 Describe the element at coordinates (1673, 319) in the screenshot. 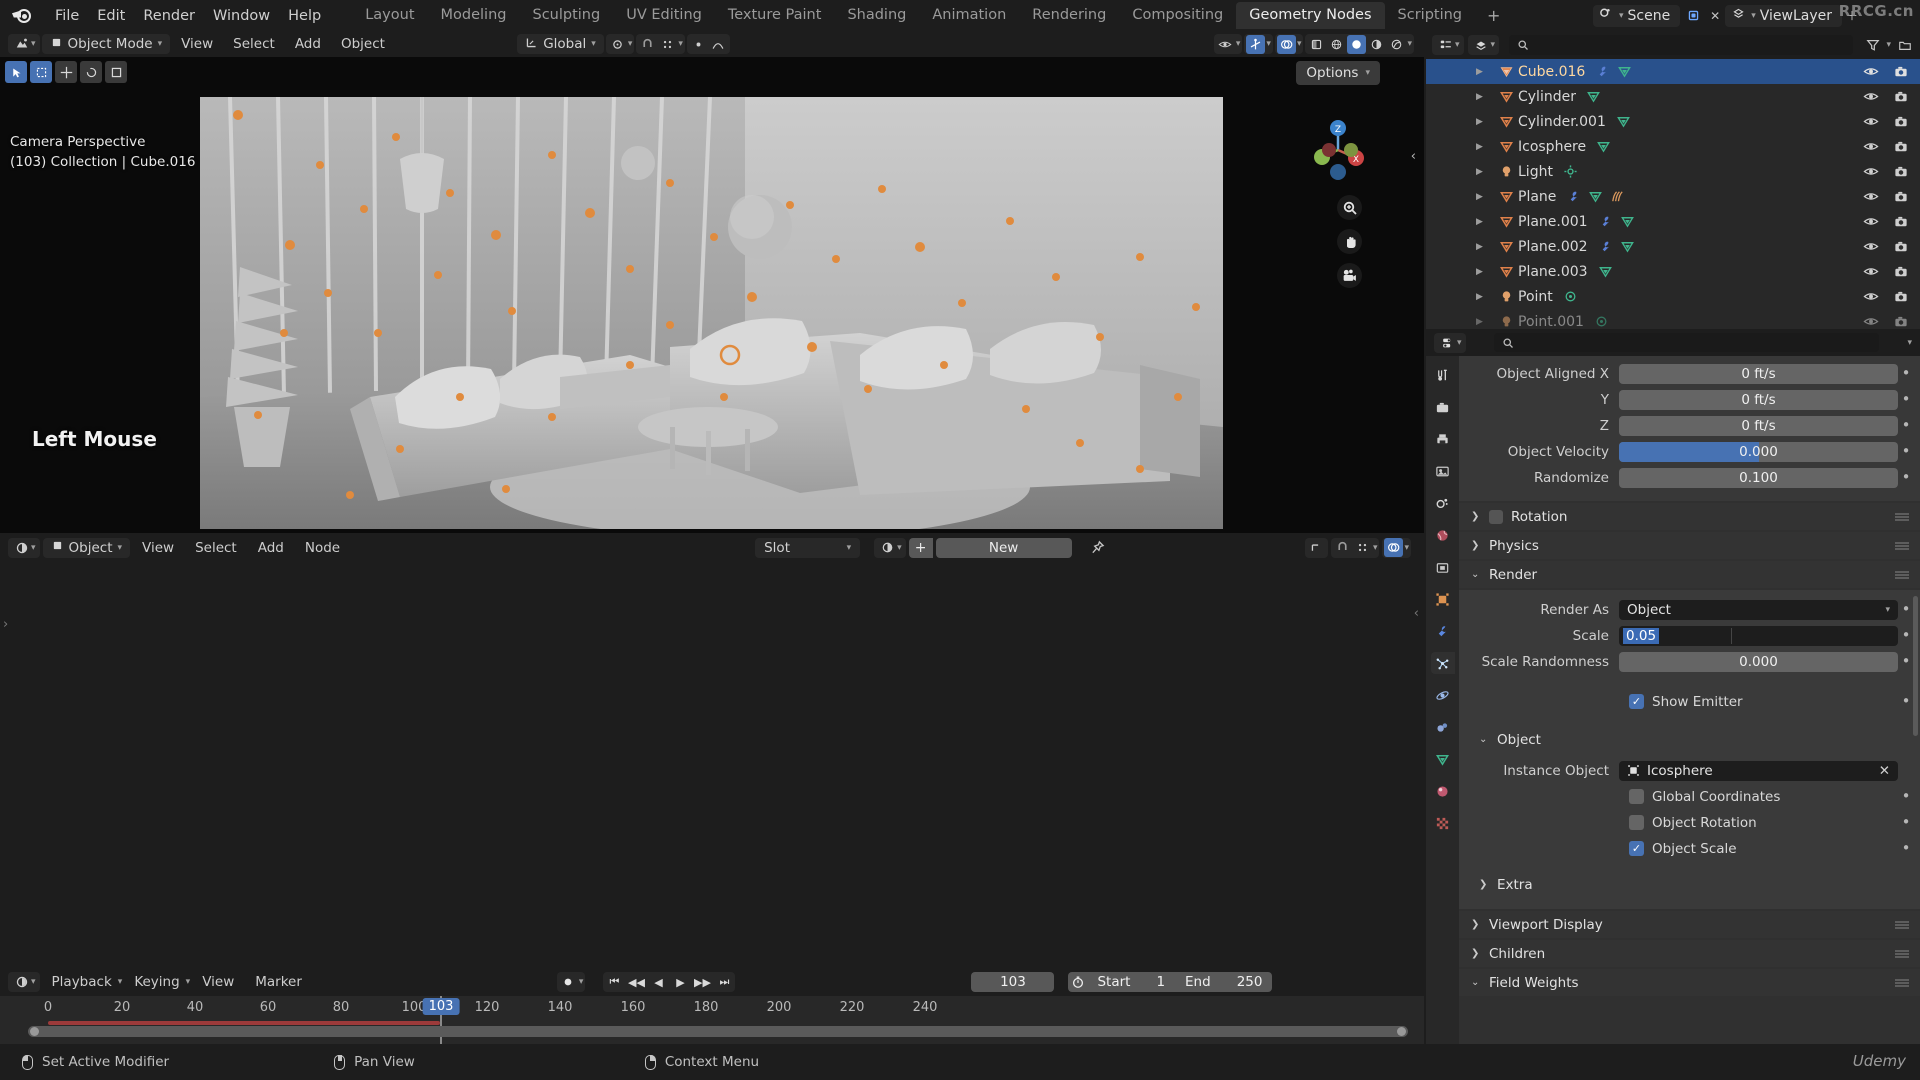

I see `outliner-row-point-001: ▶ Point.001` at that location.